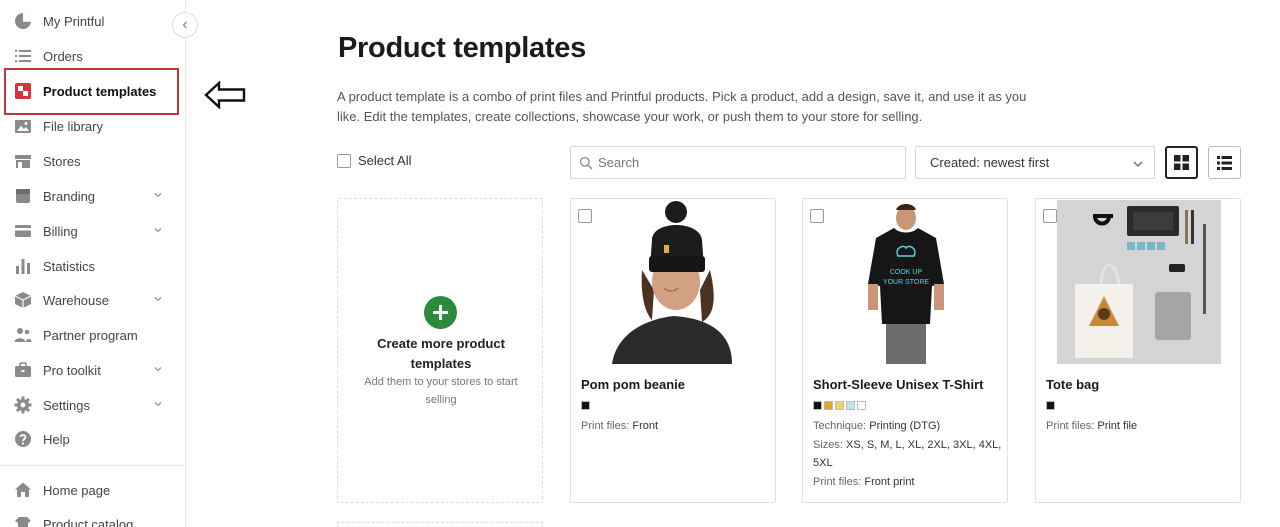 The width and height of the screenshot is (1280, 527). Describe the element at coordinates (23, 266) in the screenshot. I see `bar-chart-icon` at that location.